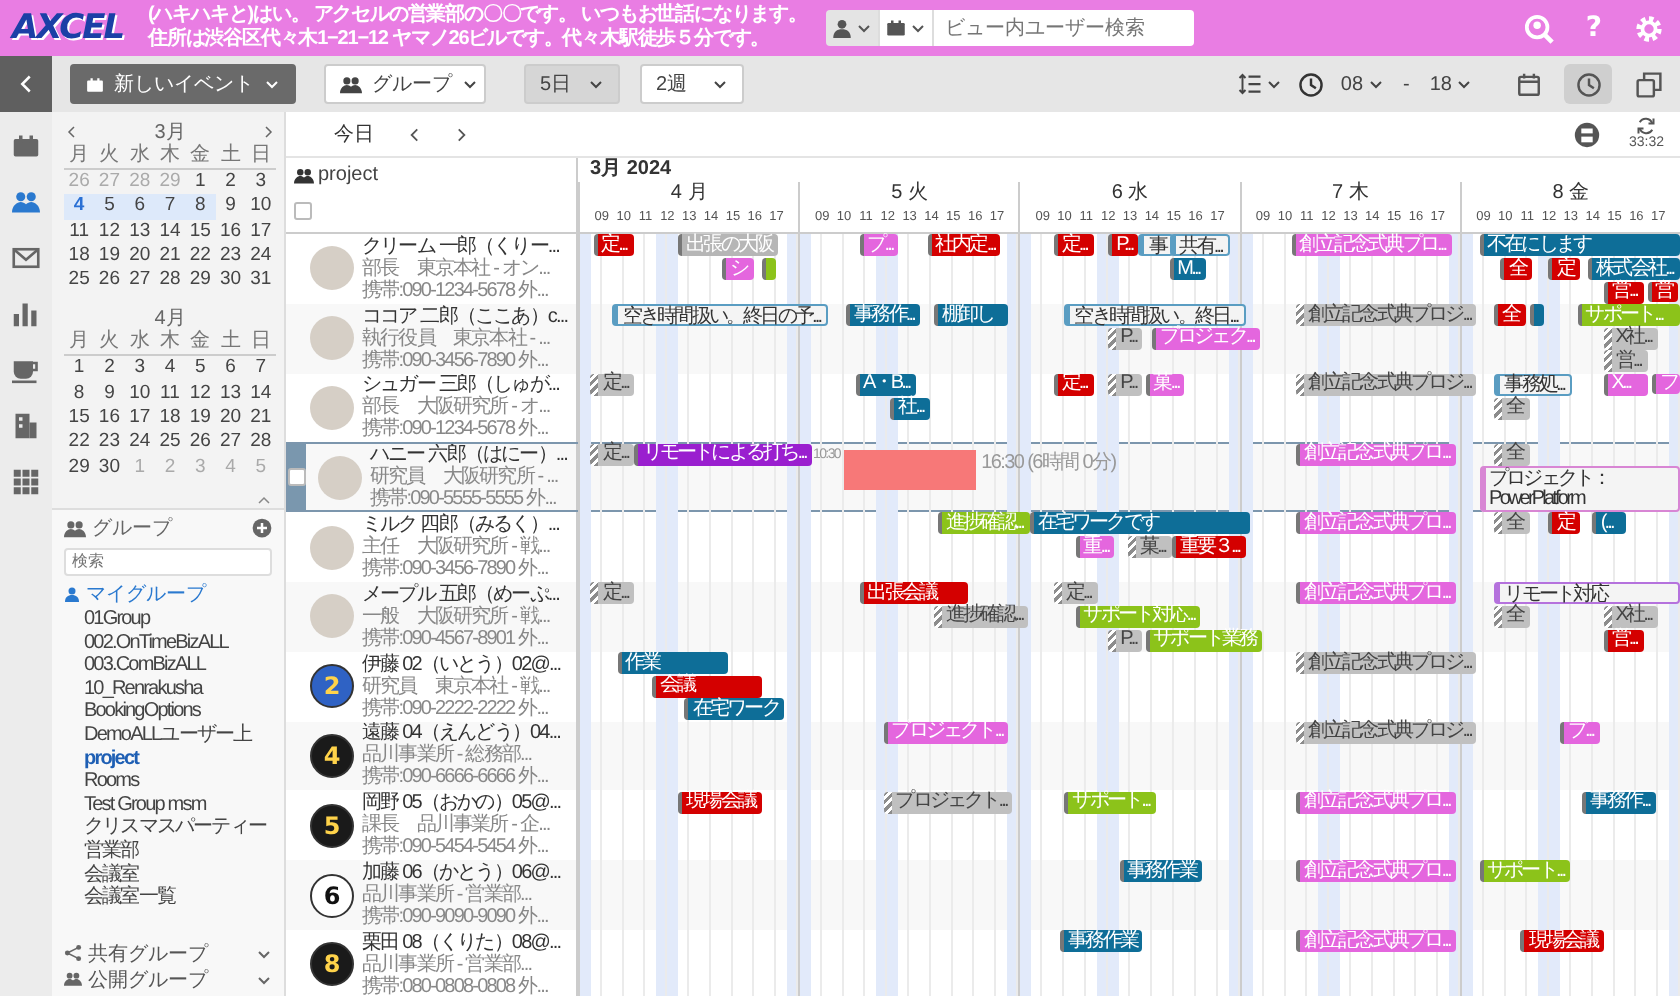 The height and width of the screenshot is (996, 1680). I want to click on days-dropdown: 5日, so click(572, 84).